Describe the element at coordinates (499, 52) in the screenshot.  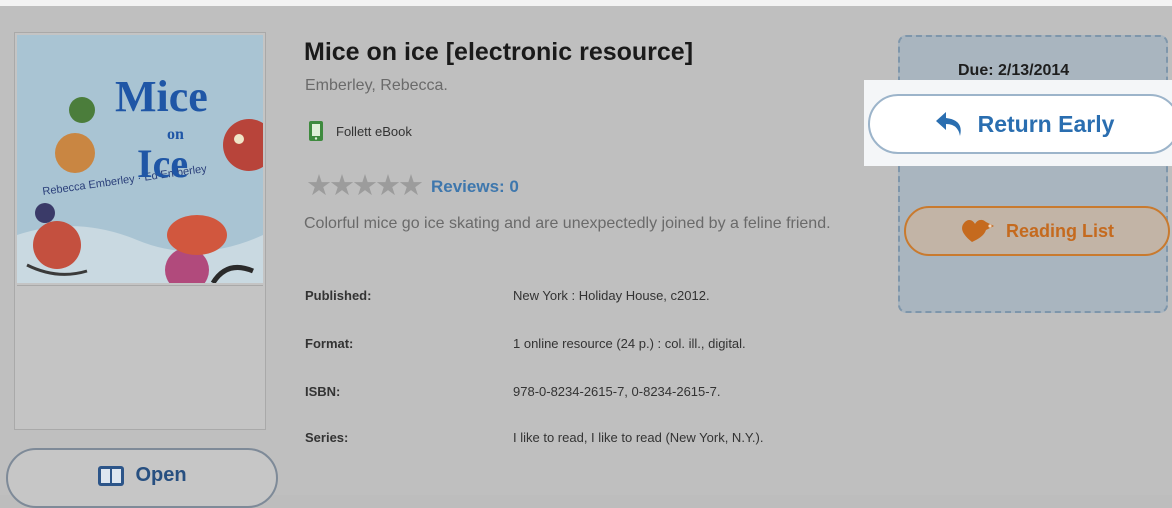
I see `book-title: Mice on ice [electronic resource]` at that location.